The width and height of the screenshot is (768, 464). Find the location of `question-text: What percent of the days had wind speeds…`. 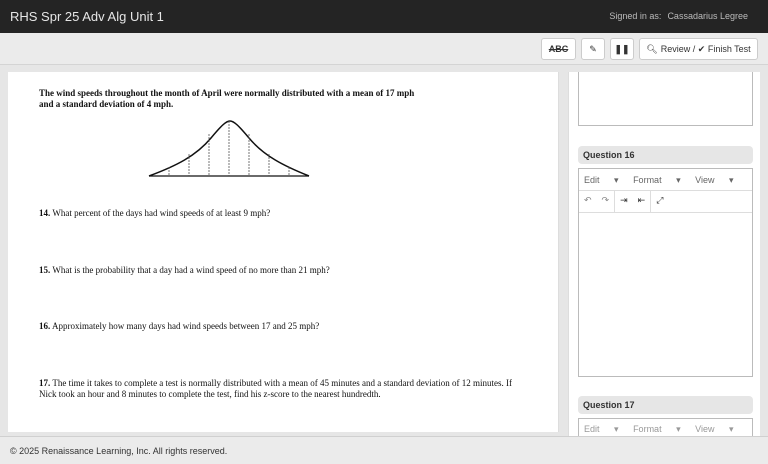

question-text: What percent of the days had wind speeds… is located at coordinates (161, 213).